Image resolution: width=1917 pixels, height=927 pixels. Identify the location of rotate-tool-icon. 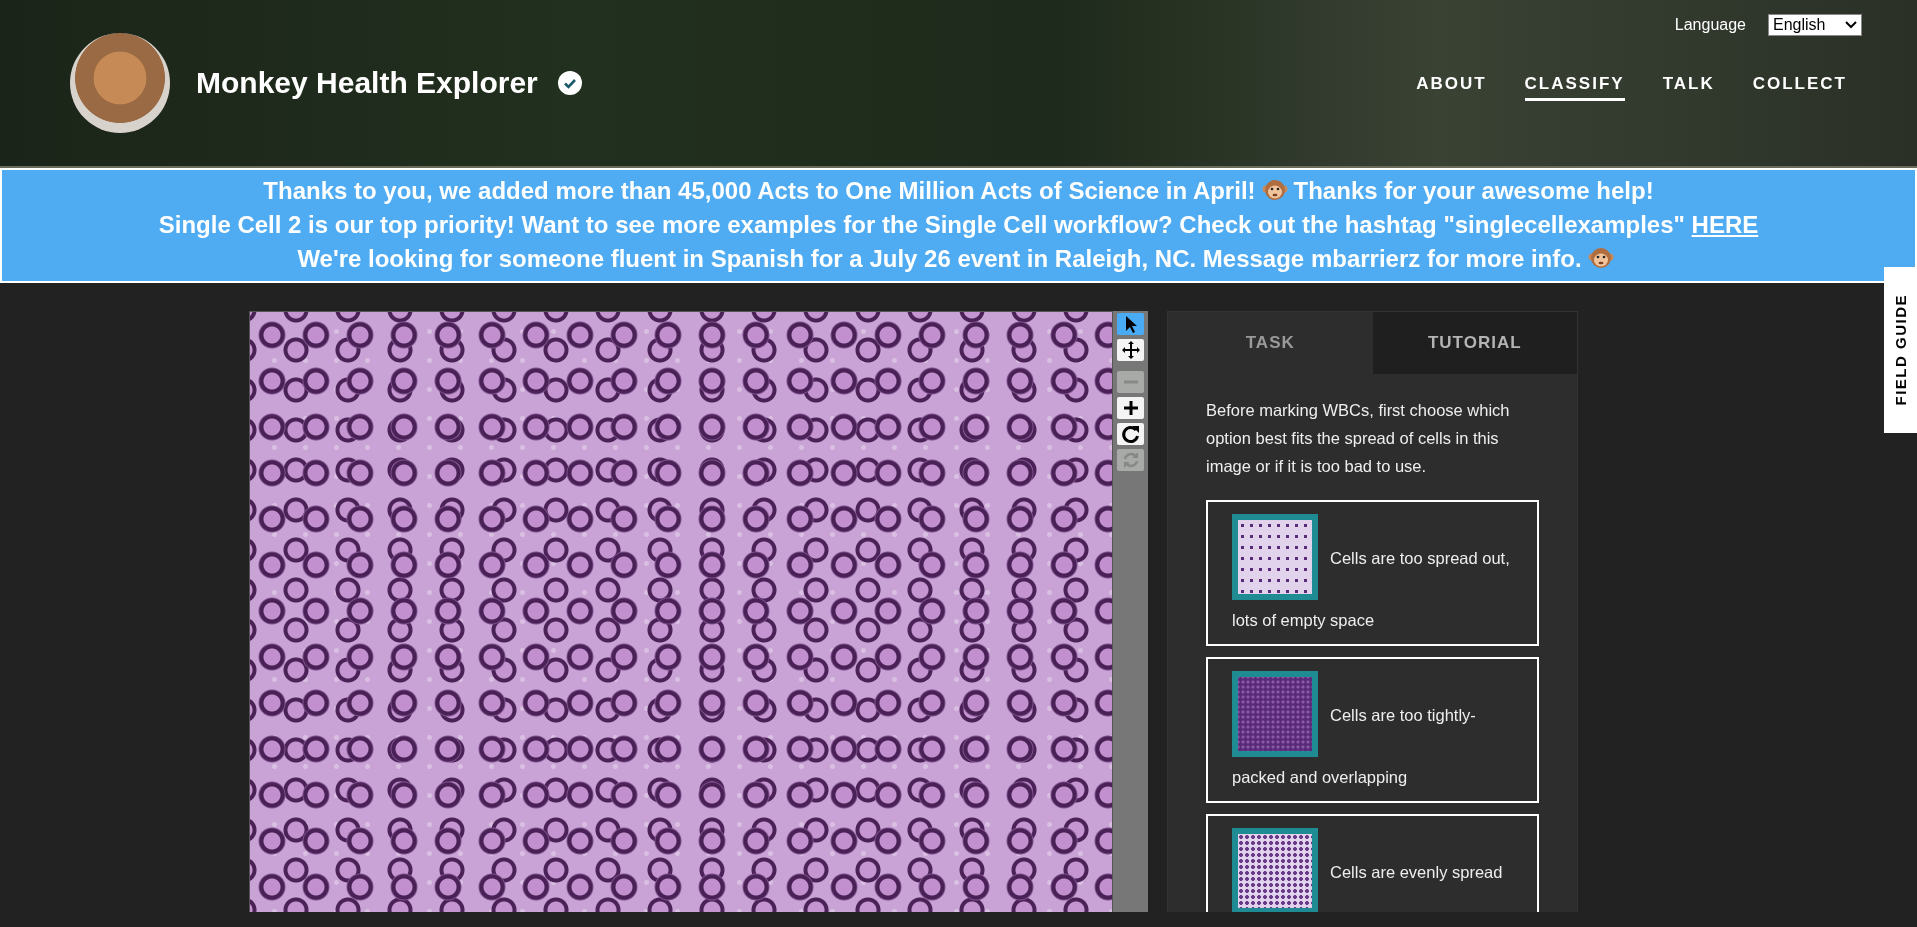
(1130, 434).